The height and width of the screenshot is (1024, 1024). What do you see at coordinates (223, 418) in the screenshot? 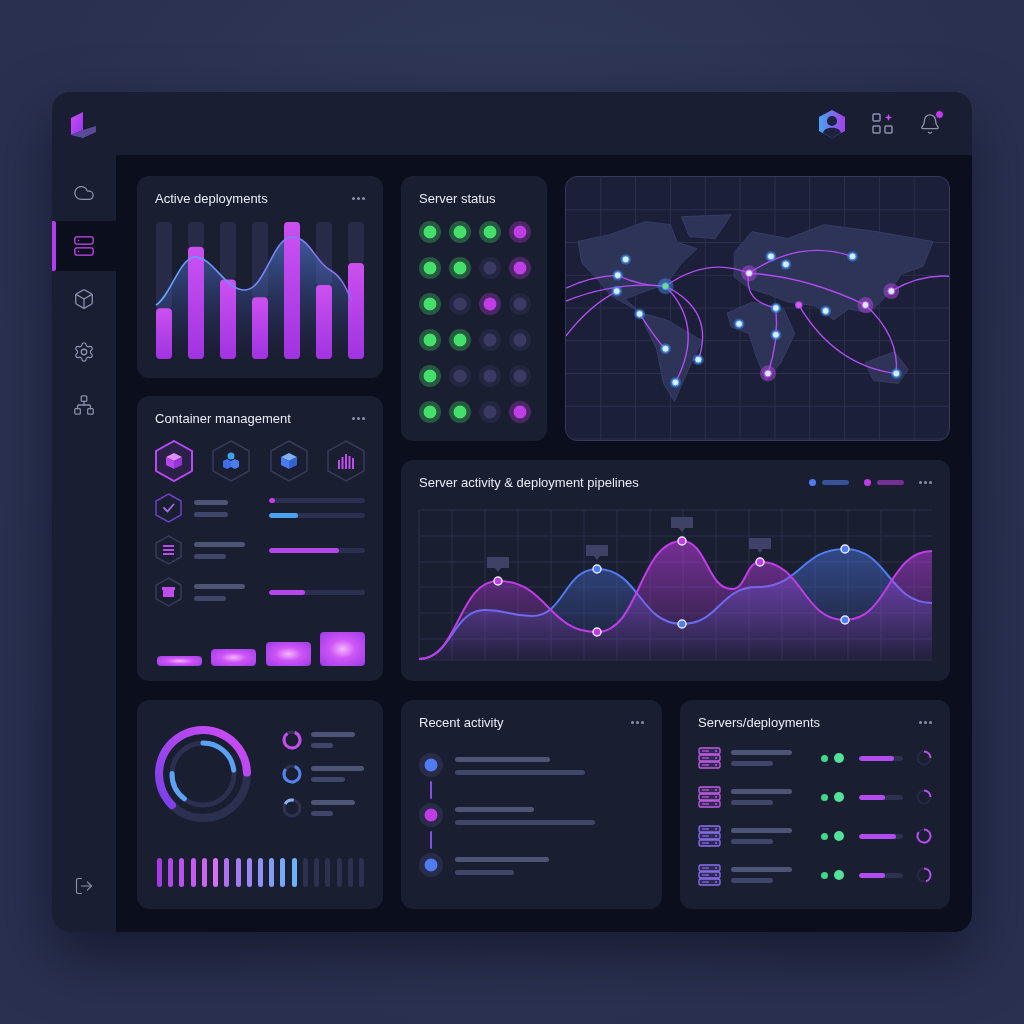
I see `card-title: Container management` at bounding box center [223, 418].